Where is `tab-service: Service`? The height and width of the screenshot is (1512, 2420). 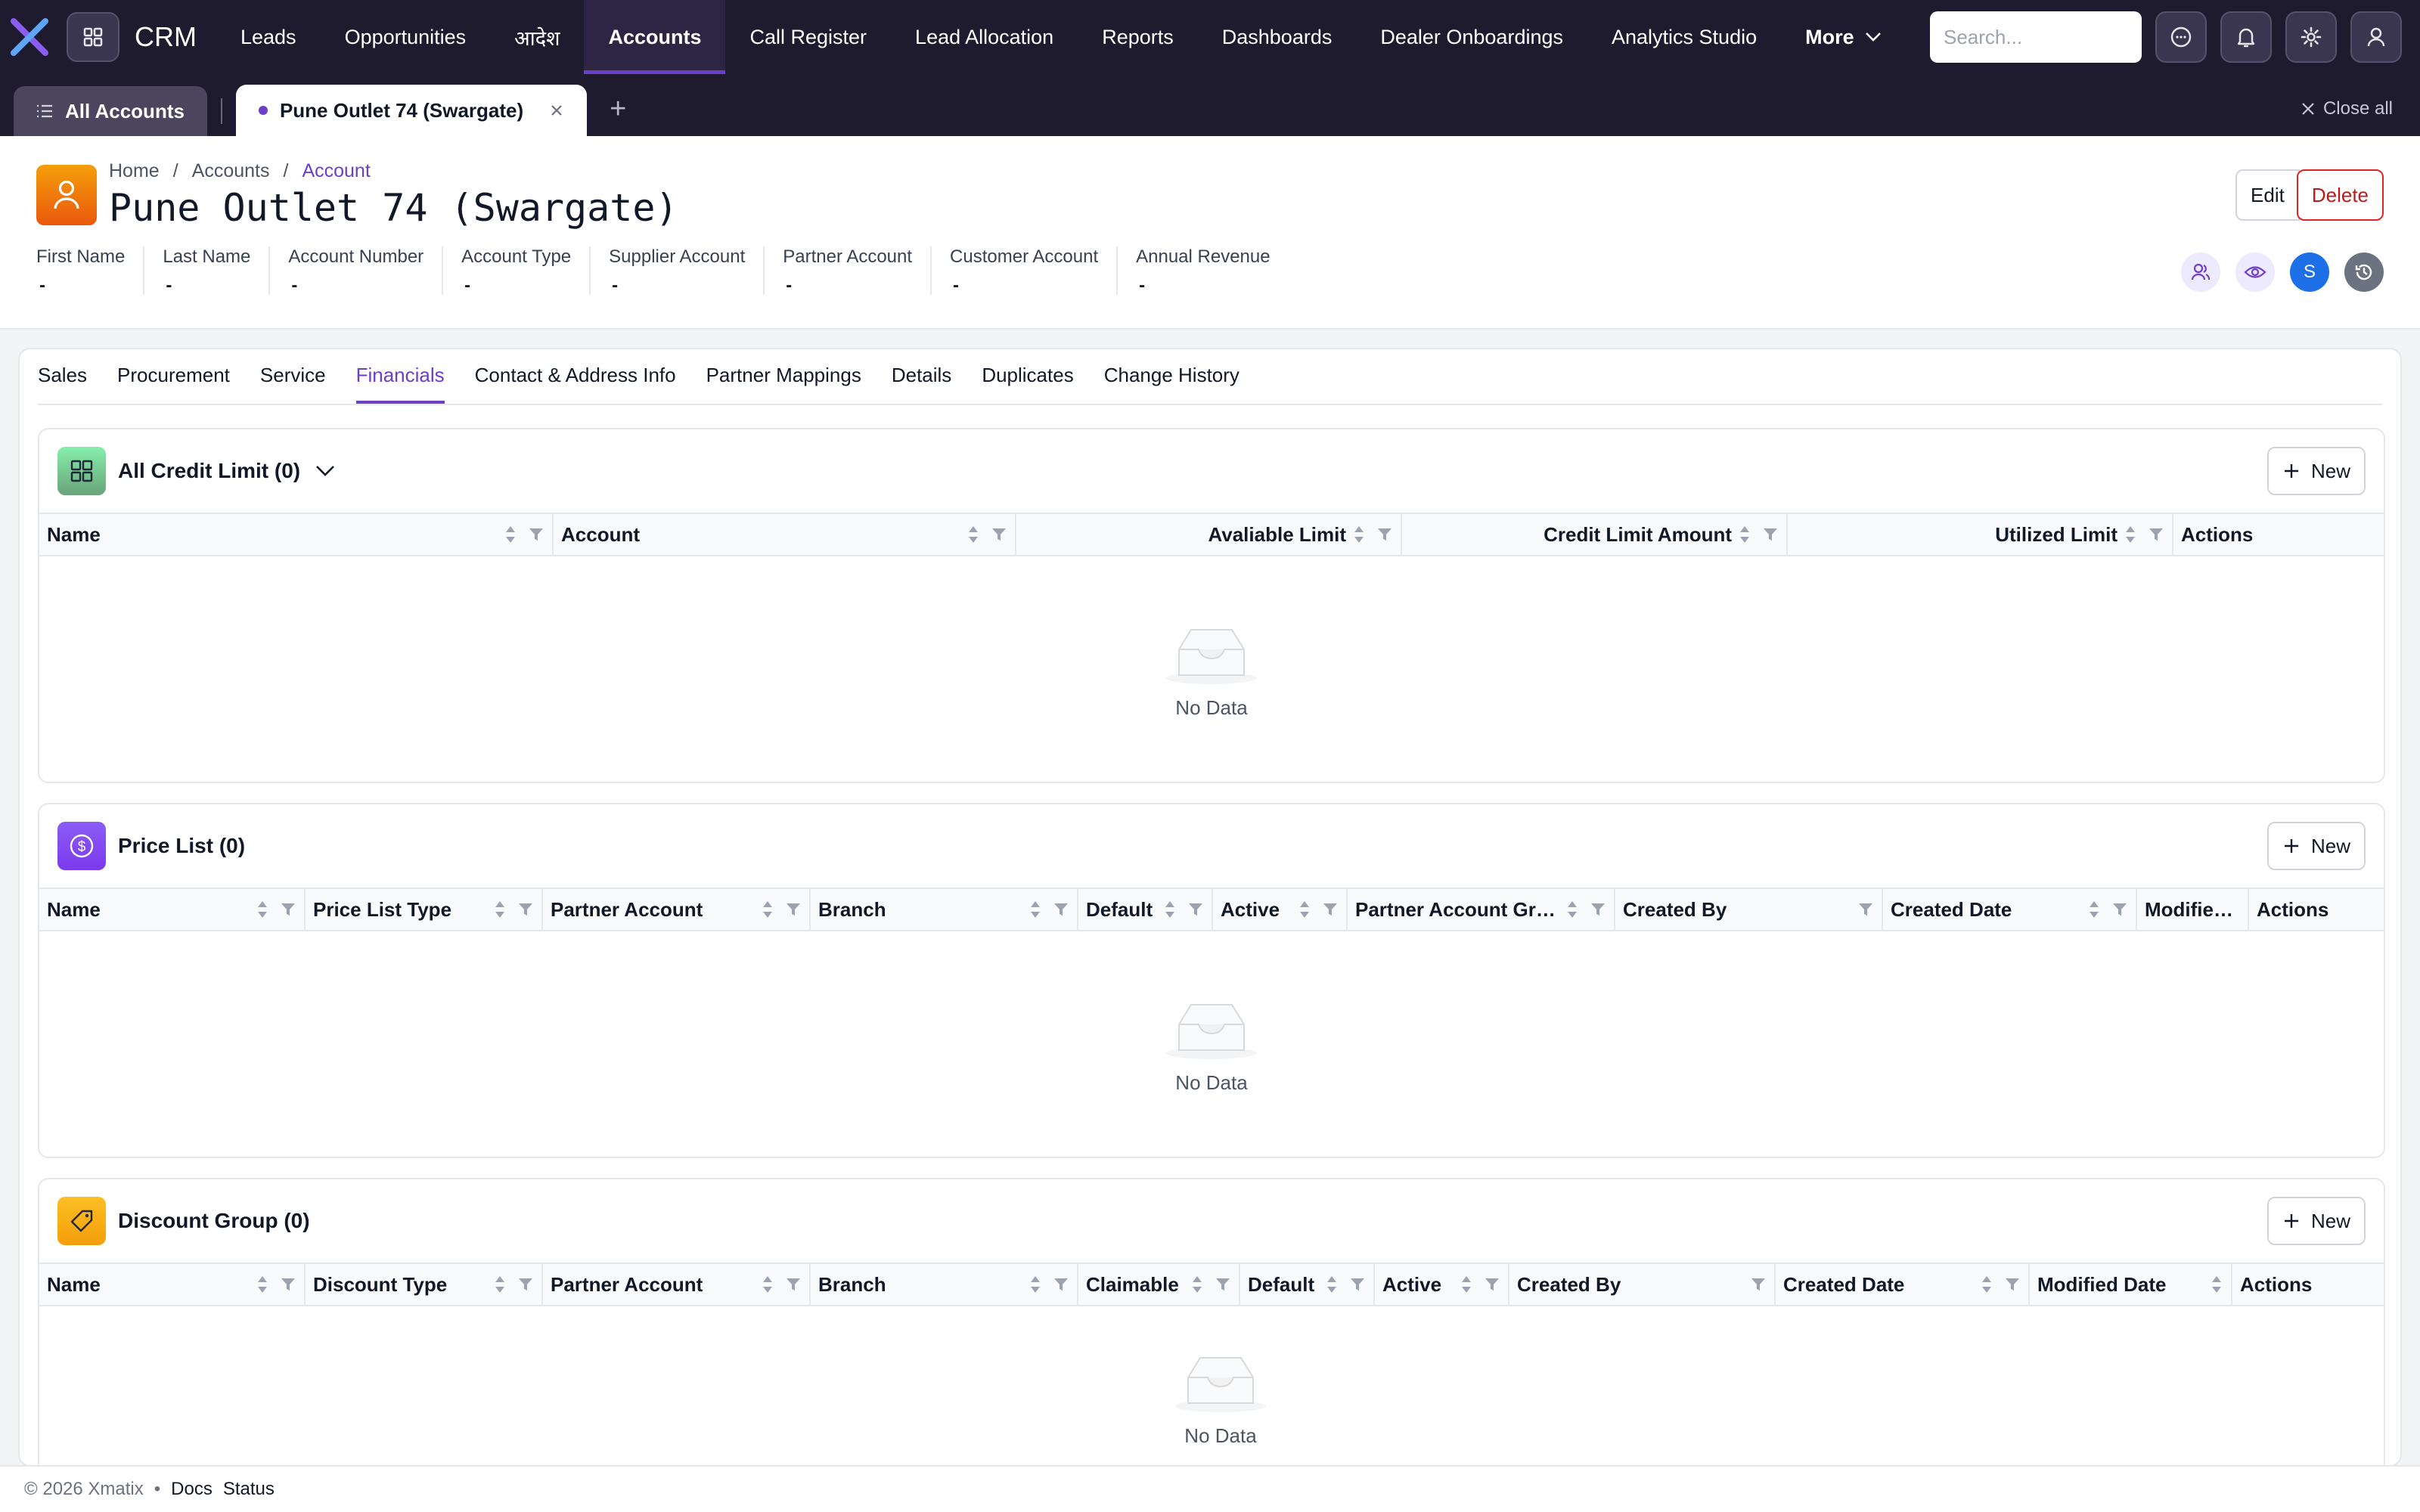
tab-service: Service is located at coordinates (293, 384).